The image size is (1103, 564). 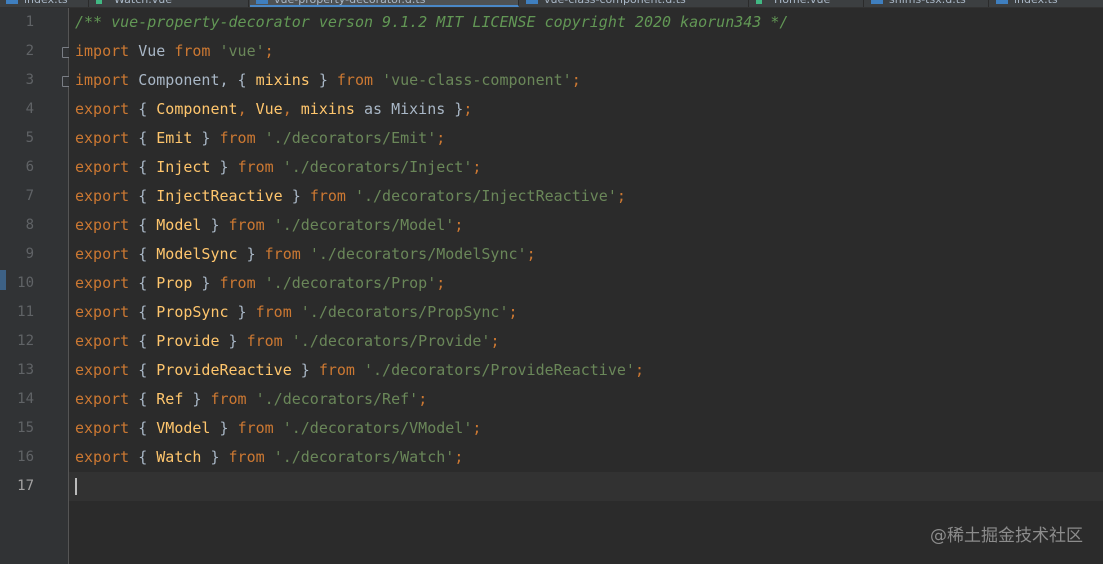 I want to click on line-number: 16, so click(x=25, y=457).